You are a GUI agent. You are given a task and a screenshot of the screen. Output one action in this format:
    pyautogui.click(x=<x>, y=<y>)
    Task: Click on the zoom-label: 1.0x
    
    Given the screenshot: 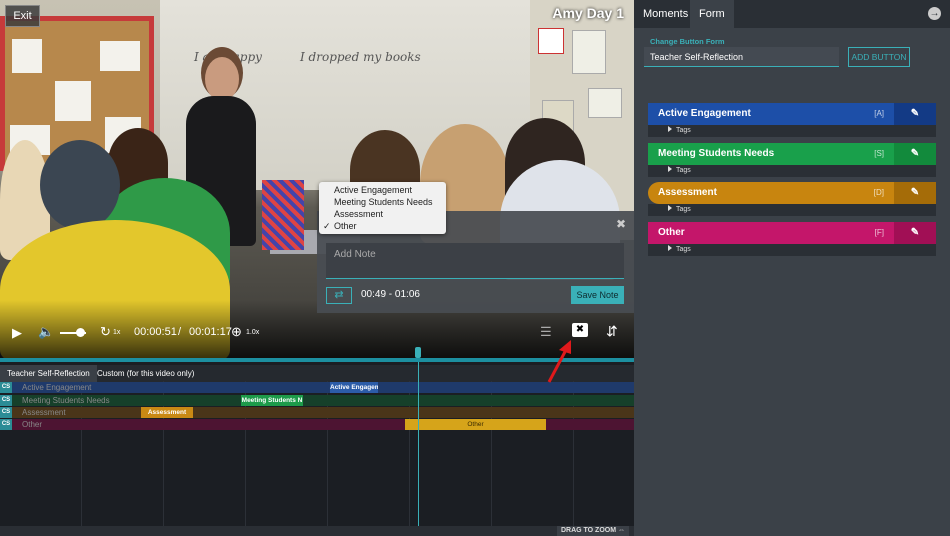 What is the action you would take?
    pyautogui.click(x=253, y=332)
    